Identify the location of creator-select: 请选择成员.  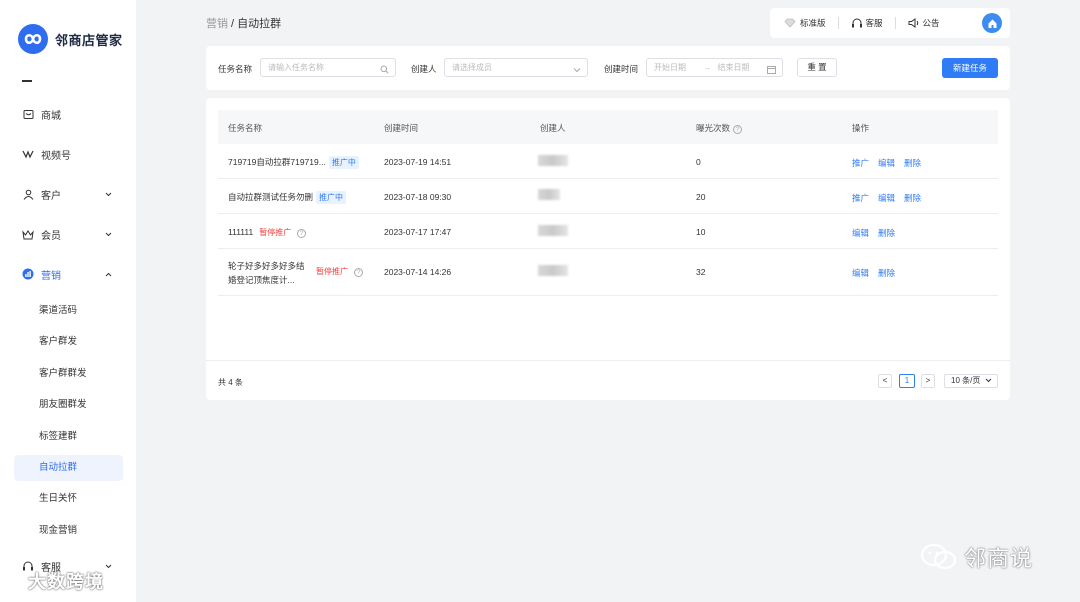
(516, 67).